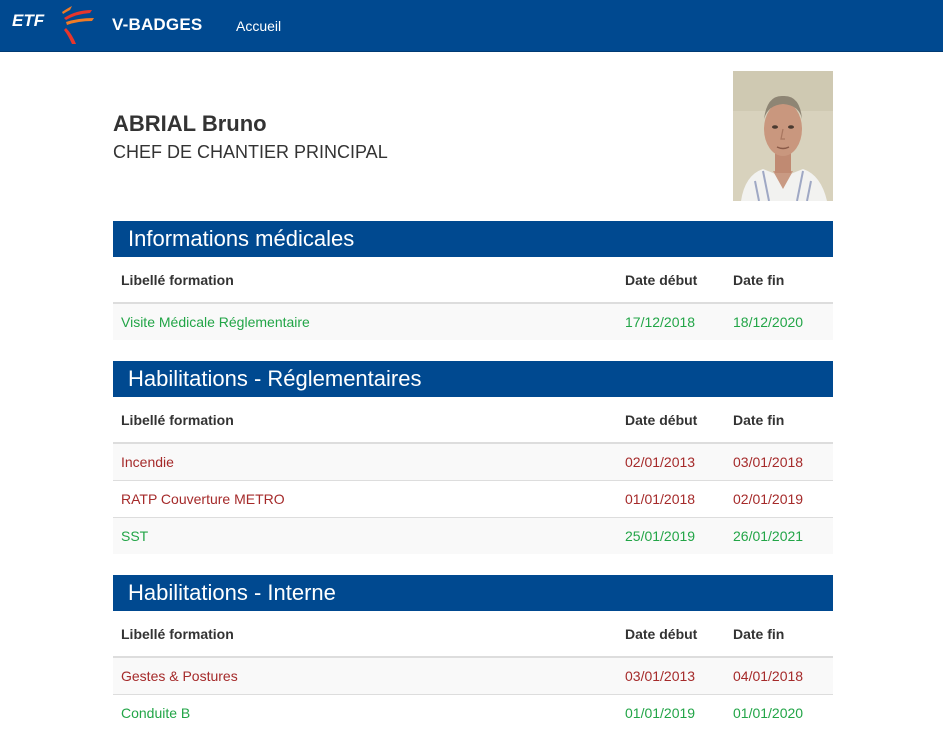 The height and width of the screenshot is (738, 943). Describe the element at coordinates (779, 675) in the screenshot. I see `training-end-date: 04/01/2018` at that location.